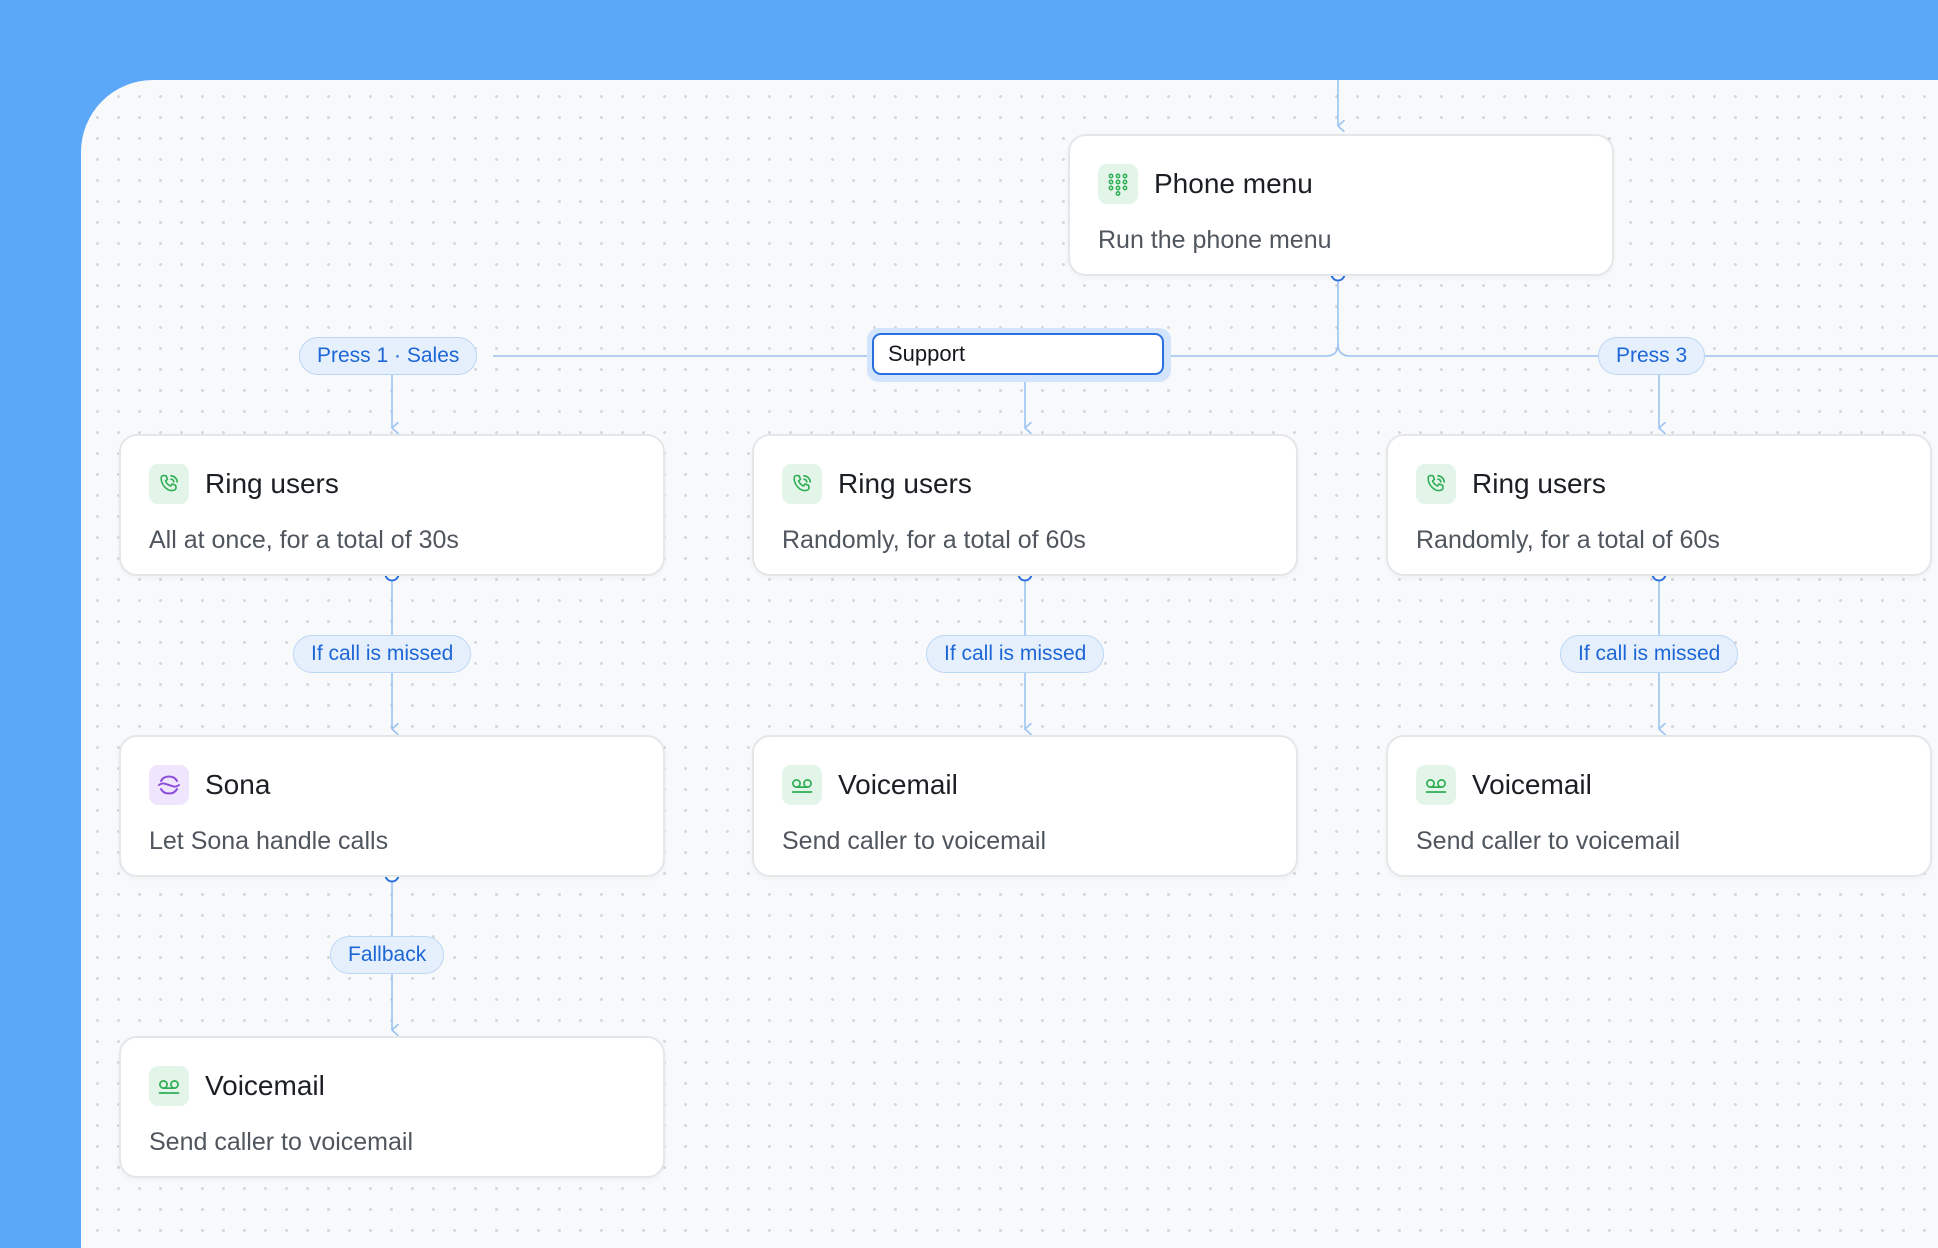 The height and width of the screenshot is (1248, 1938). Describe the element at coordinates (388, 356) in the screenshot. I see `branch-label-press-1: Press 1 · Sales` at that location.